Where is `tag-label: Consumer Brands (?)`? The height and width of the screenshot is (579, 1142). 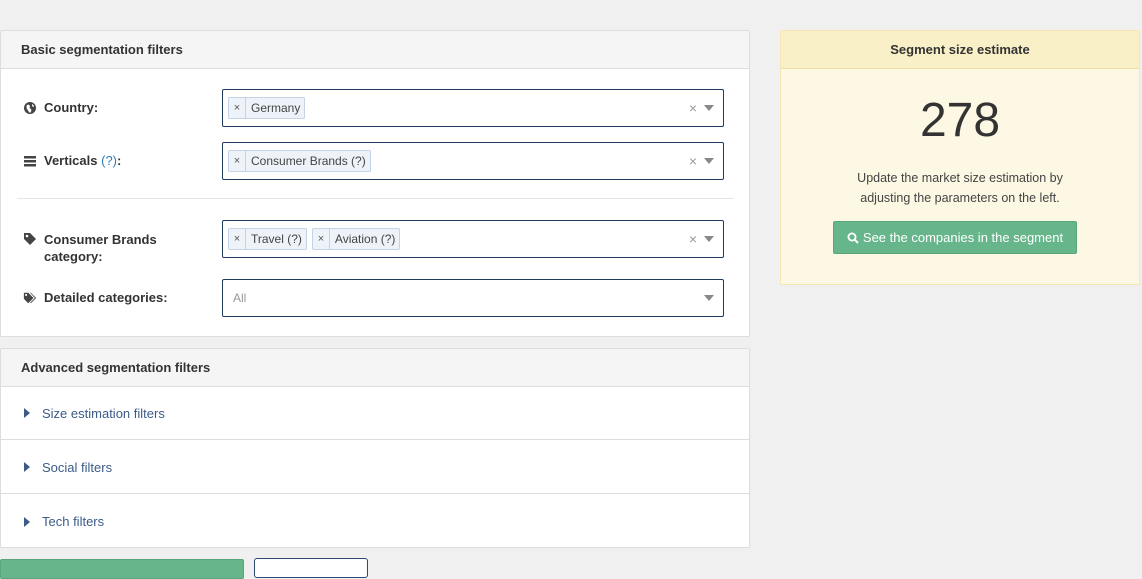 tag-label: Consumer Brands (?) is located at coordinates (308, 161).